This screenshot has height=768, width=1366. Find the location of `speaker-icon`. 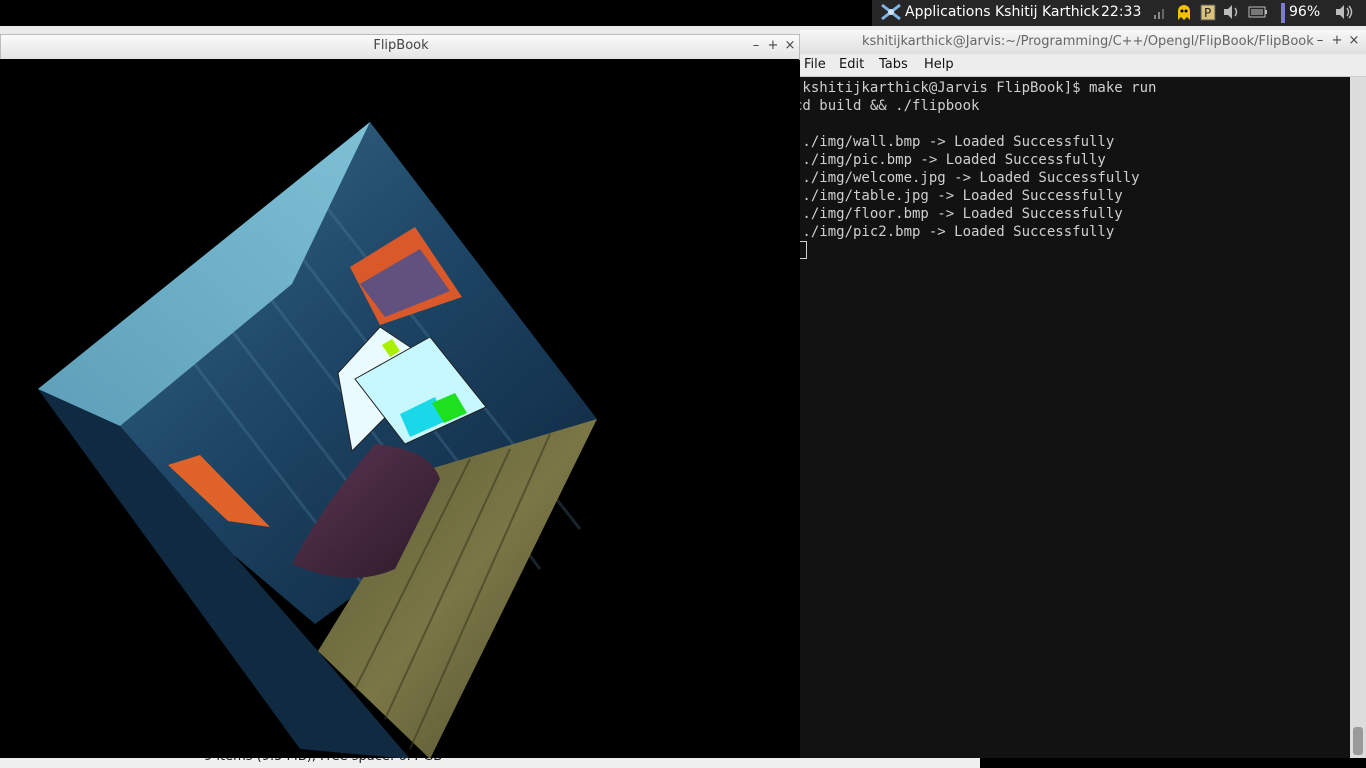

speaker-icon is located at coordinates (1344, 14).